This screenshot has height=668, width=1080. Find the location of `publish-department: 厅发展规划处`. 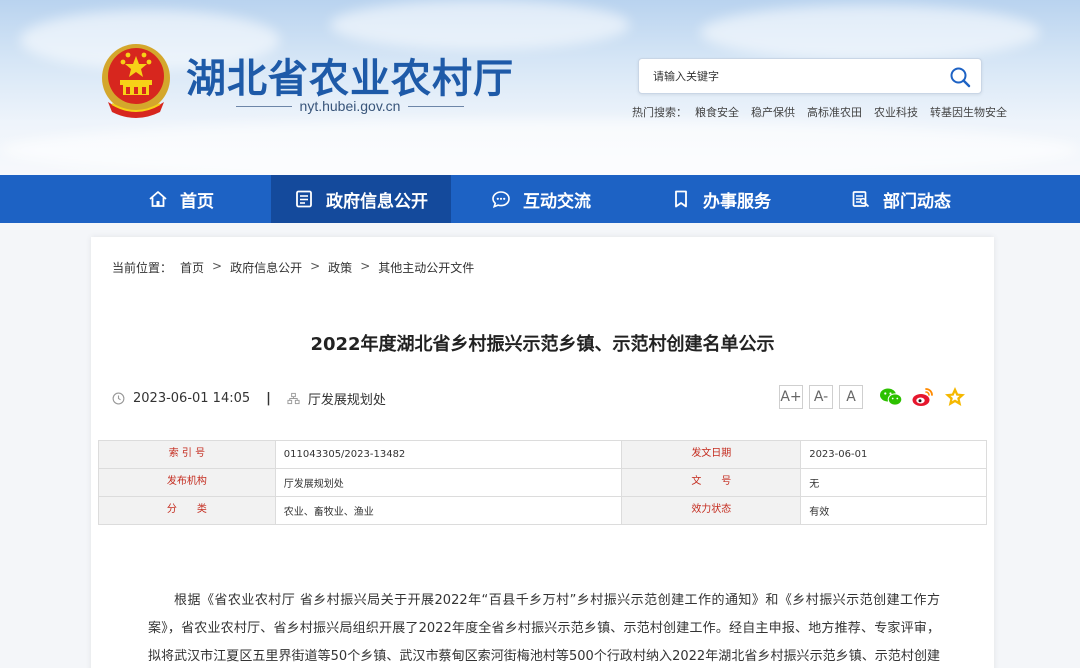

publish-department: 厅发展规划处 is located at coordinates (346, 400).